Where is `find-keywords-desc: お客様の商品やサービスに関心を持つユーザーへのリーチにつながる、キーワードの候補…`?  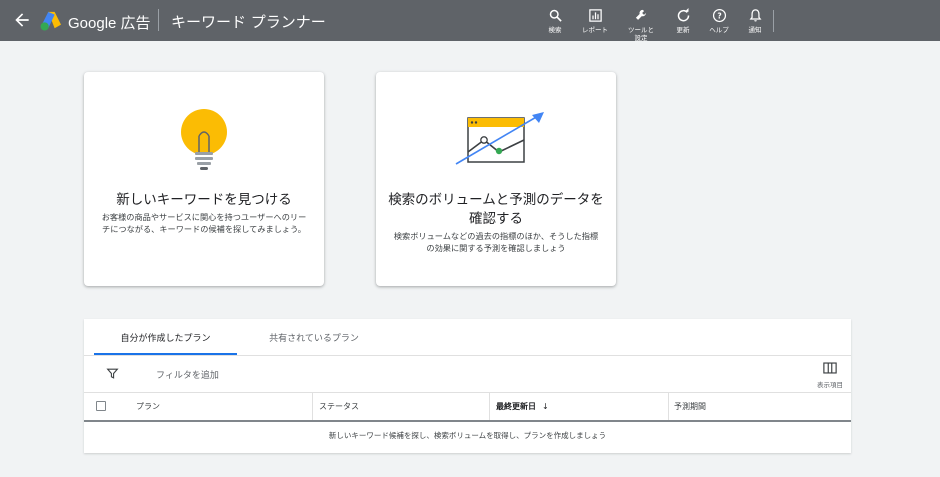
find-keywords-desc: お客様の商品やサービスに関心を持つユーザーへのリーチにつながる、キーワードの候補… is located at coordinates (204, 223).